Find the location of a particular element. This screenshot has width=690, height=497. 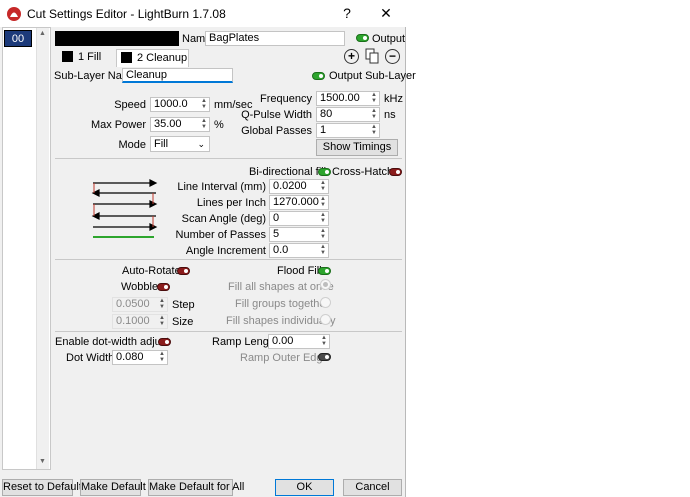

flood-fill-label: Flood Fill is located at coordinates (299, 271).